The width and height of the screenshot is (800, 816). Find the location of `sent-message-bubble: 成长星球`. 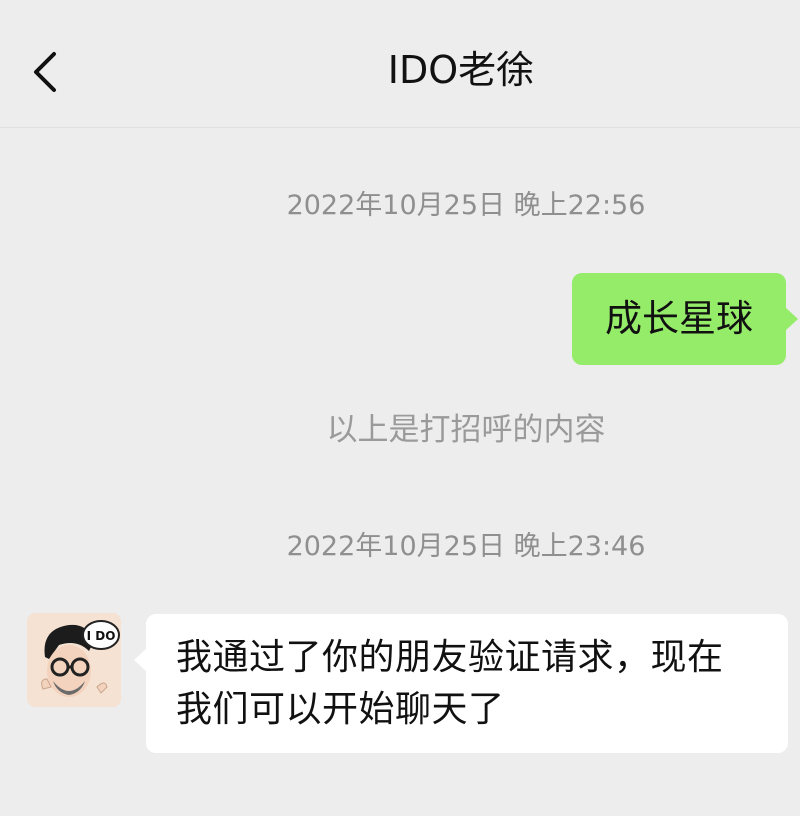

sent-message-bubble: 成长星球 is located at coordinates (685, 319).